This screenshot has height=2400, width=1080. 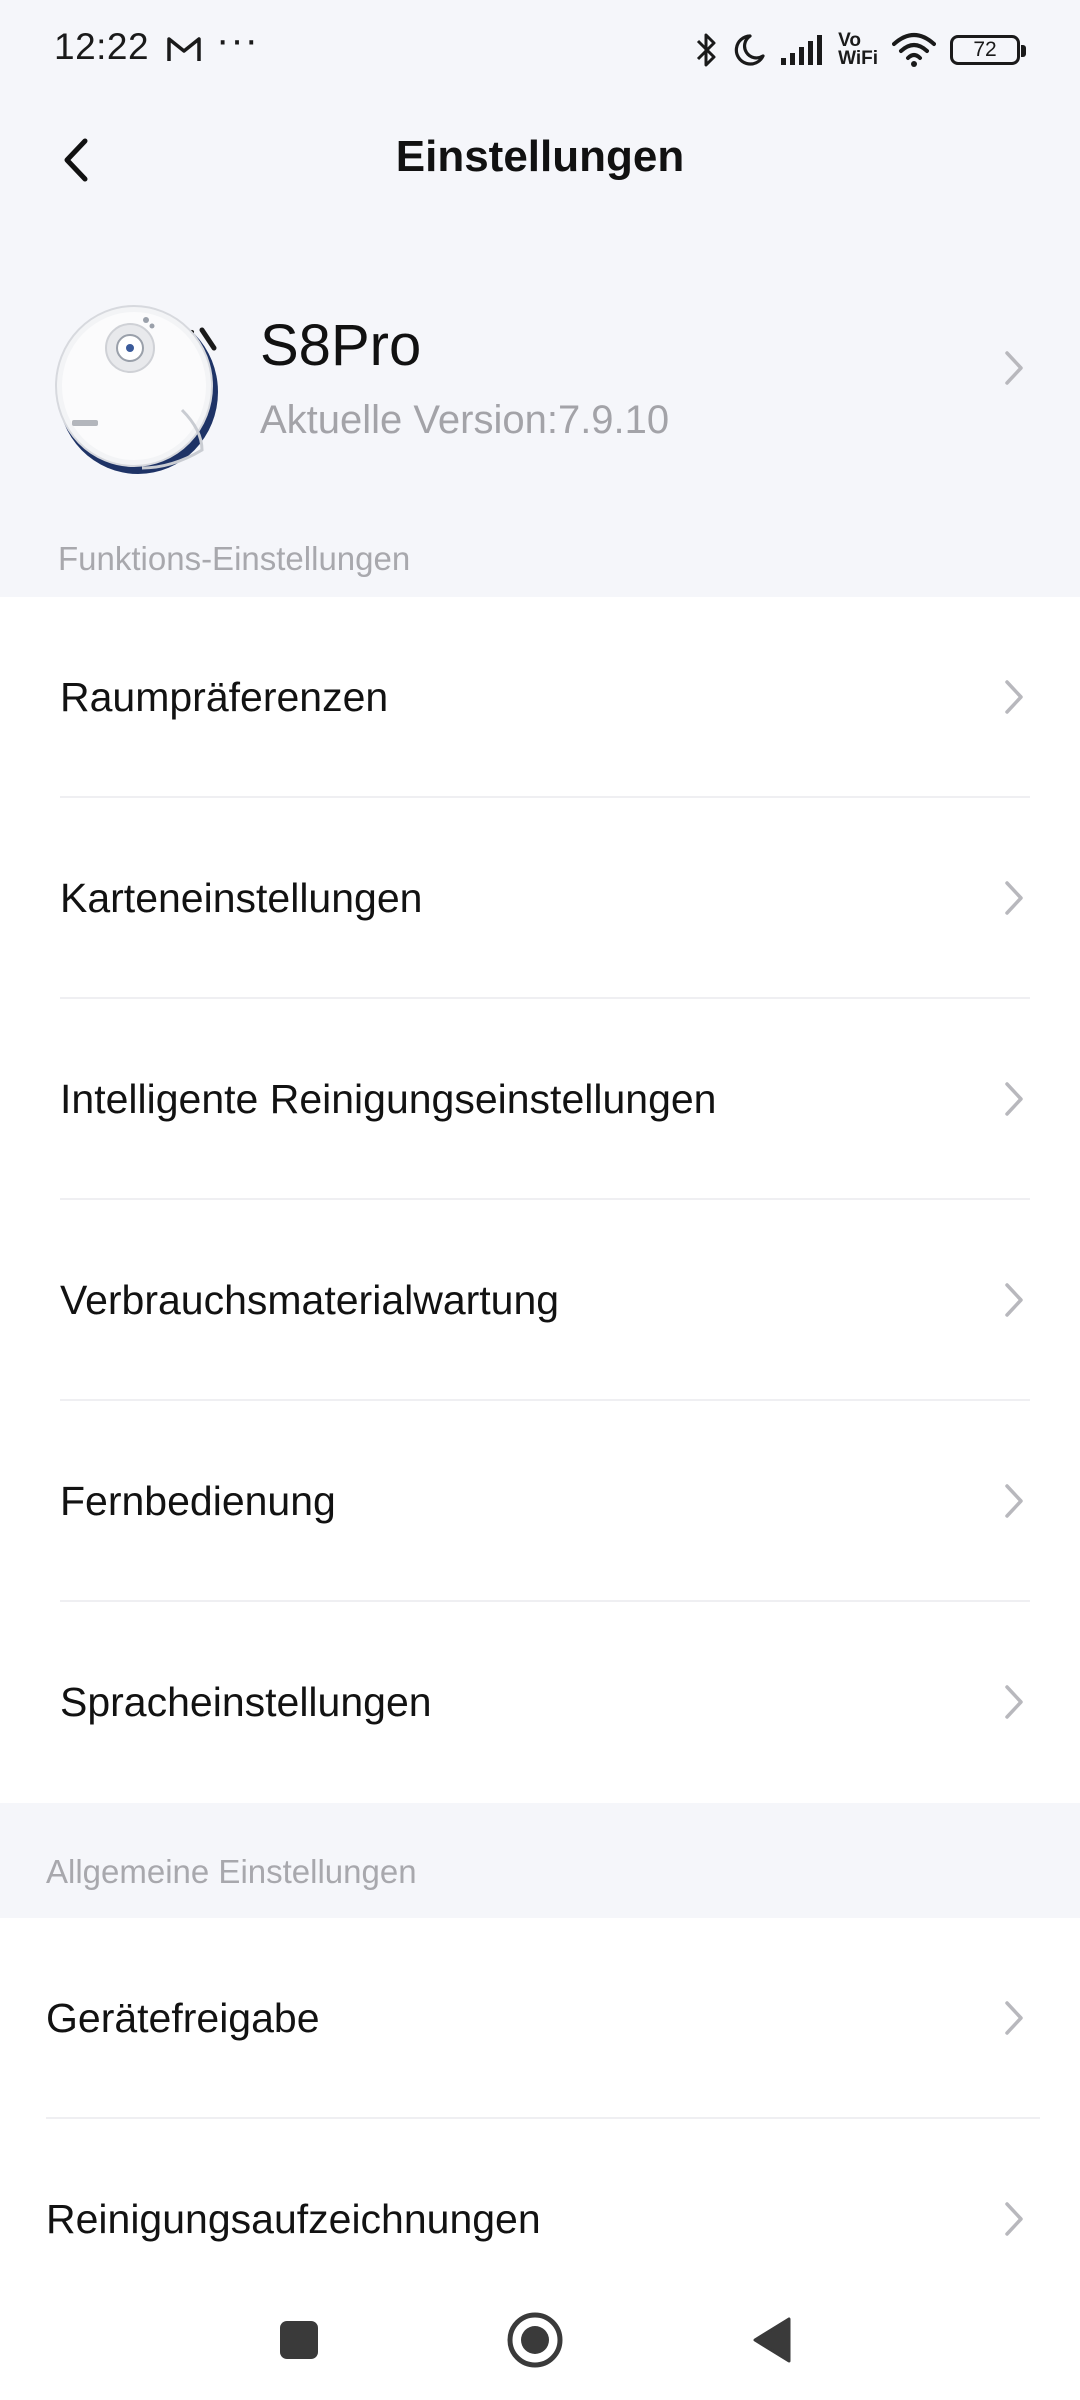 I want to click on section-label-general-settings: Allgemeine Einstellungen, so click(x=231, y=1871).